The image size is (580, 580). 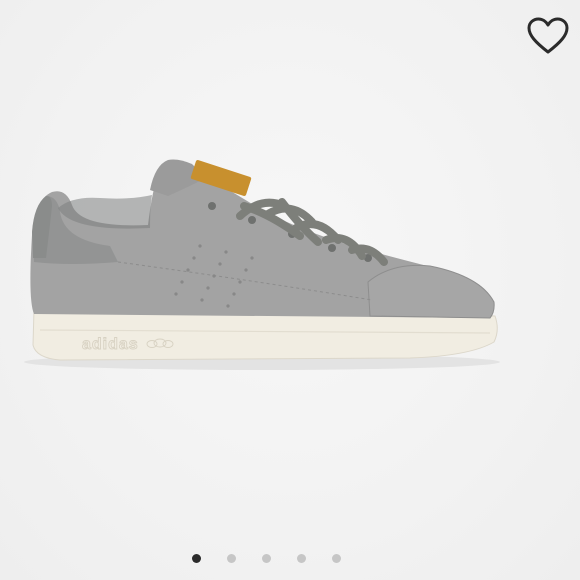 What do you see at coordinates (431, 291) in the screenshot?
I see `toe-cap` at bounding box center [431, 291].